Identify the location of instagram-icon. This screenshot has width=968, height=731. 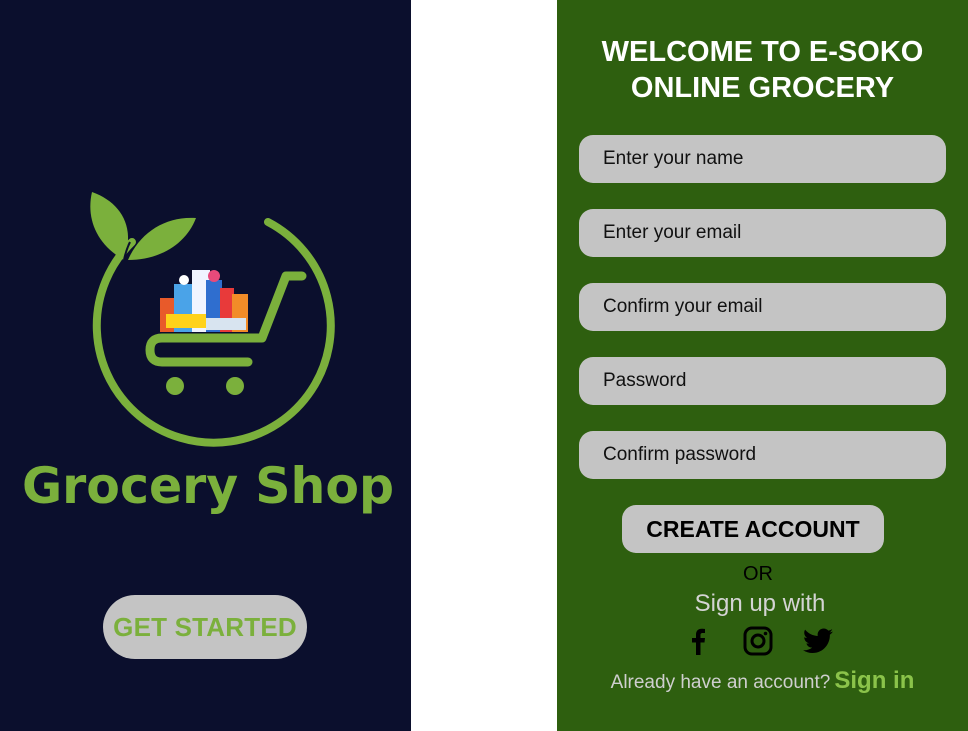
(758, 641).